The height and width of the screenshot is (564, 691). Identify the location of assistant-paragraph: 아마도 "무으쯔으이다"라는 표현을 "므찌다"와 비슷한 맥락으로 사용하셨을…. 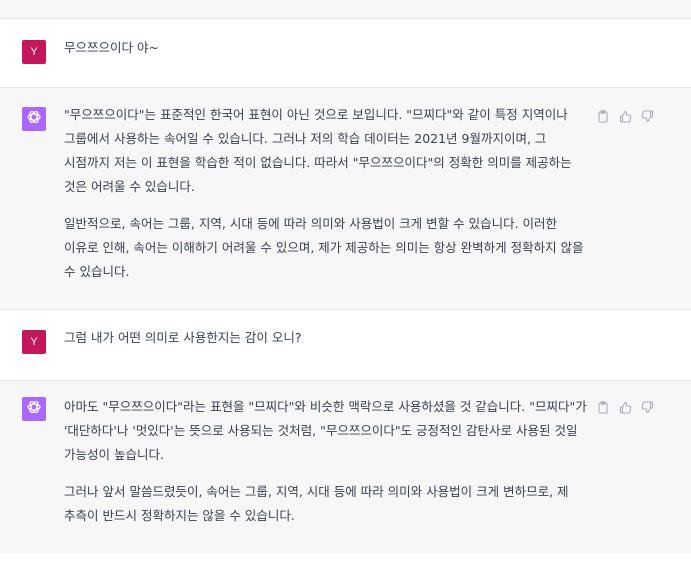
(325, 430).